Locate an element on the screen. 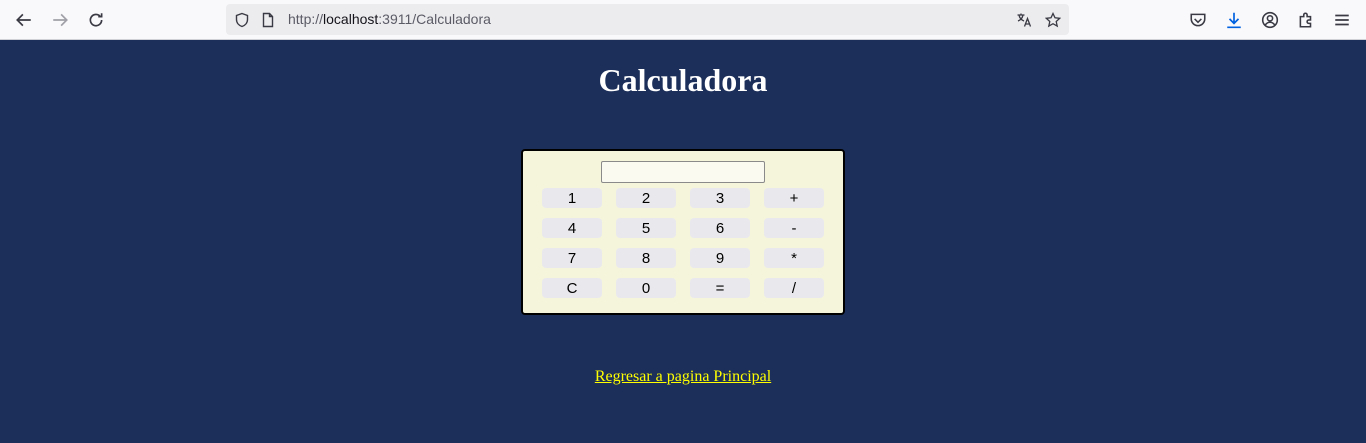 This screenshot has height=443, width=1366. url-text: http://localhost:3911/Calculadora is located at coordinates (389, 19).